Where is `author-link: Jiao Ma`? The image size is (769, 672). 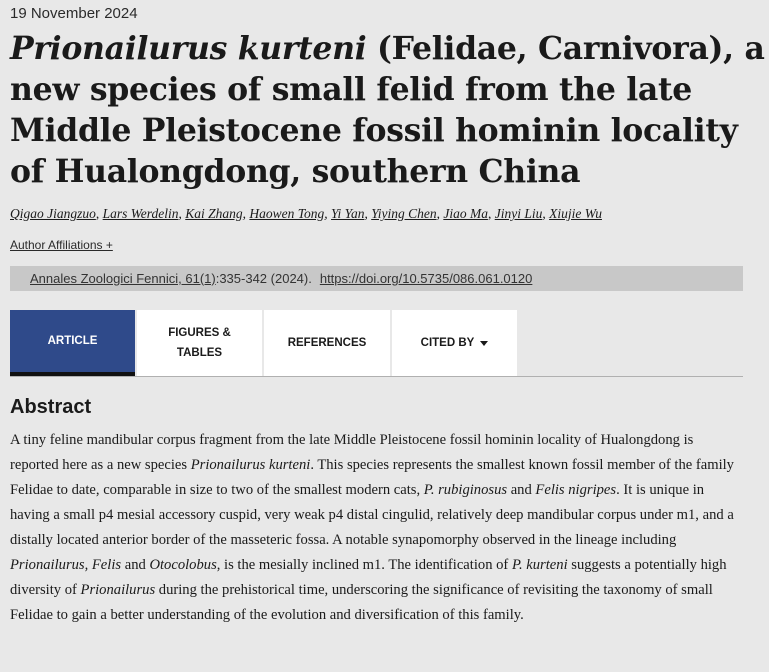 author-link: Jiao Ma is located at coordinates (465, 213).